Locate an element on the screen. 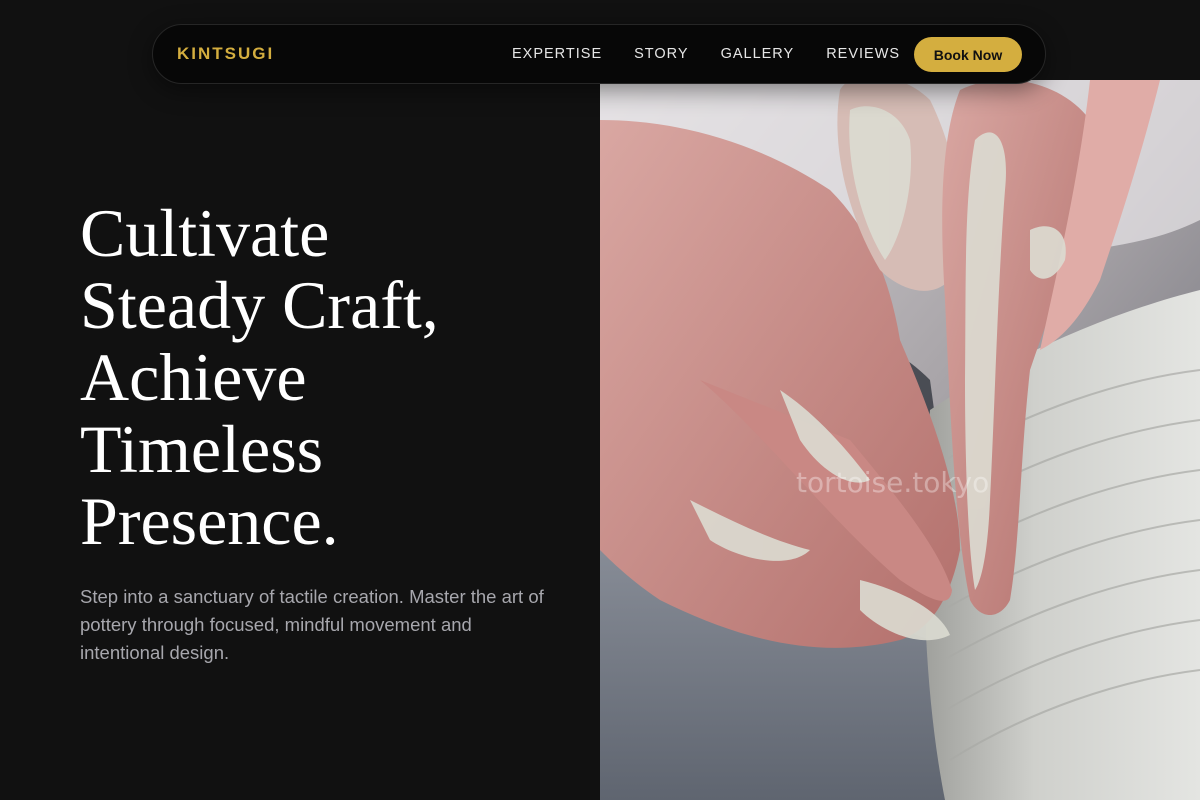 The image size is (1200, 800). book-now-button: Book Now is located at coordinates (968, 54).